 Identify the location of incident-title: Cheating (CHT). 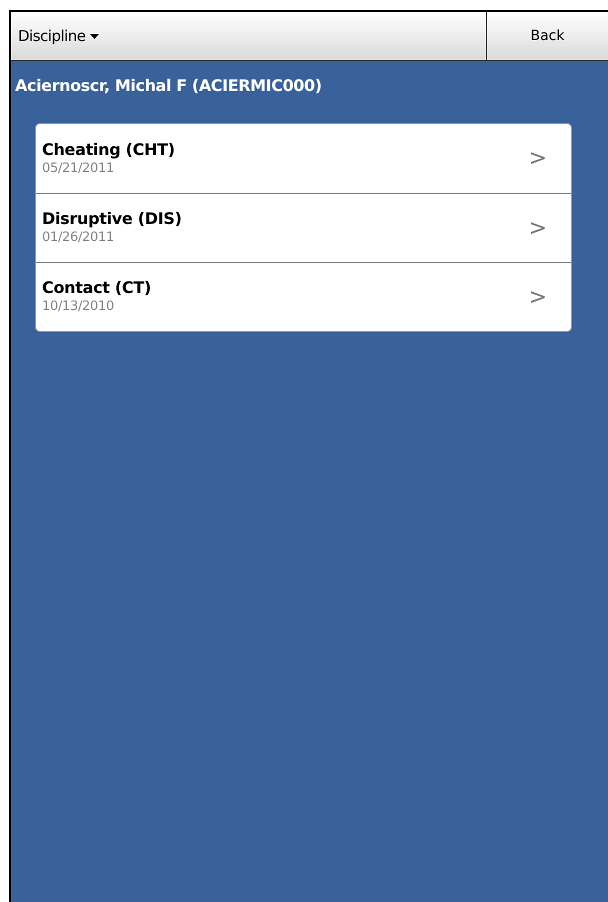
(108, 150).